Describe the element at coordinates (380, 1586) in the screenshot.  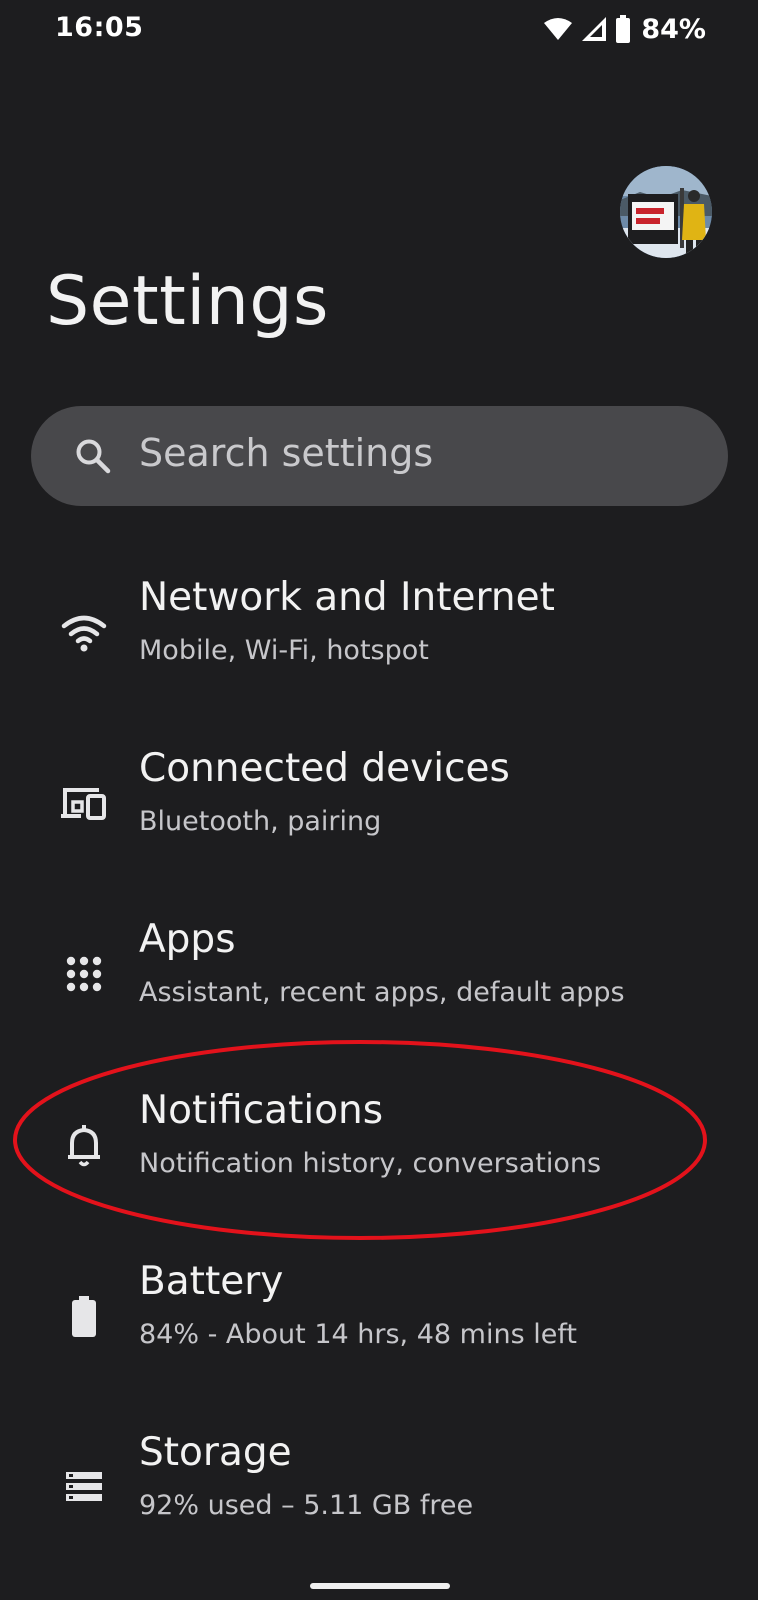
I see `gesture-nav-handle` at that location.